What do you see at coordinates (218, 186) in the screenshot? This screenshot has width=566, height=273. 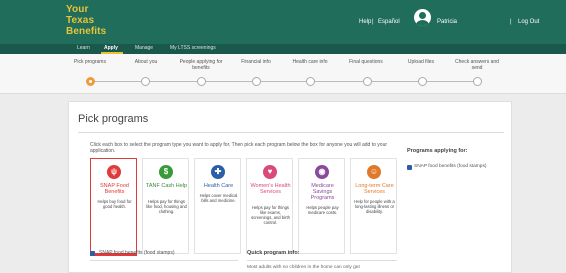 I see `program-card-title: Health Care` at bounding box center [218, 186].